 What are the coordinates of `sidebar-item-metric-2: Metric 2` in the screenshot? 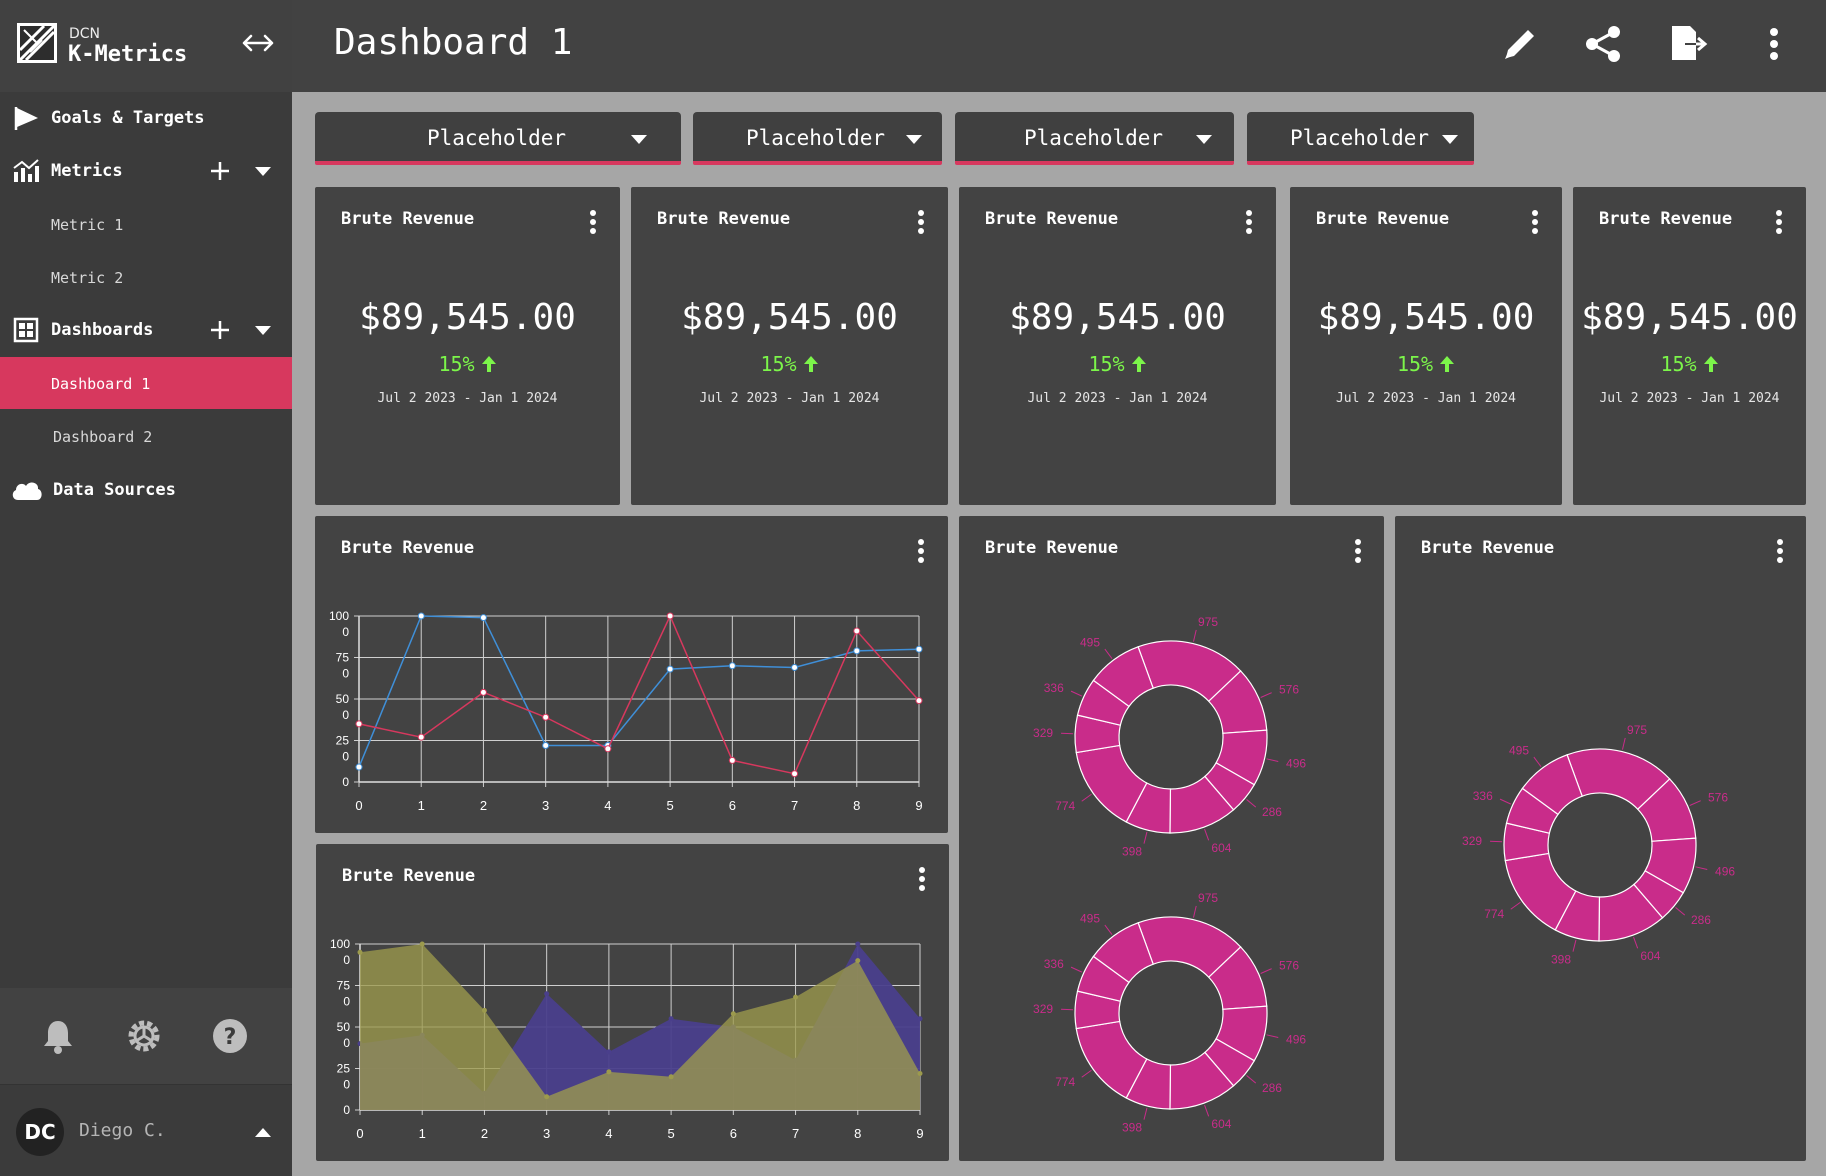 It's located at (146, 277).